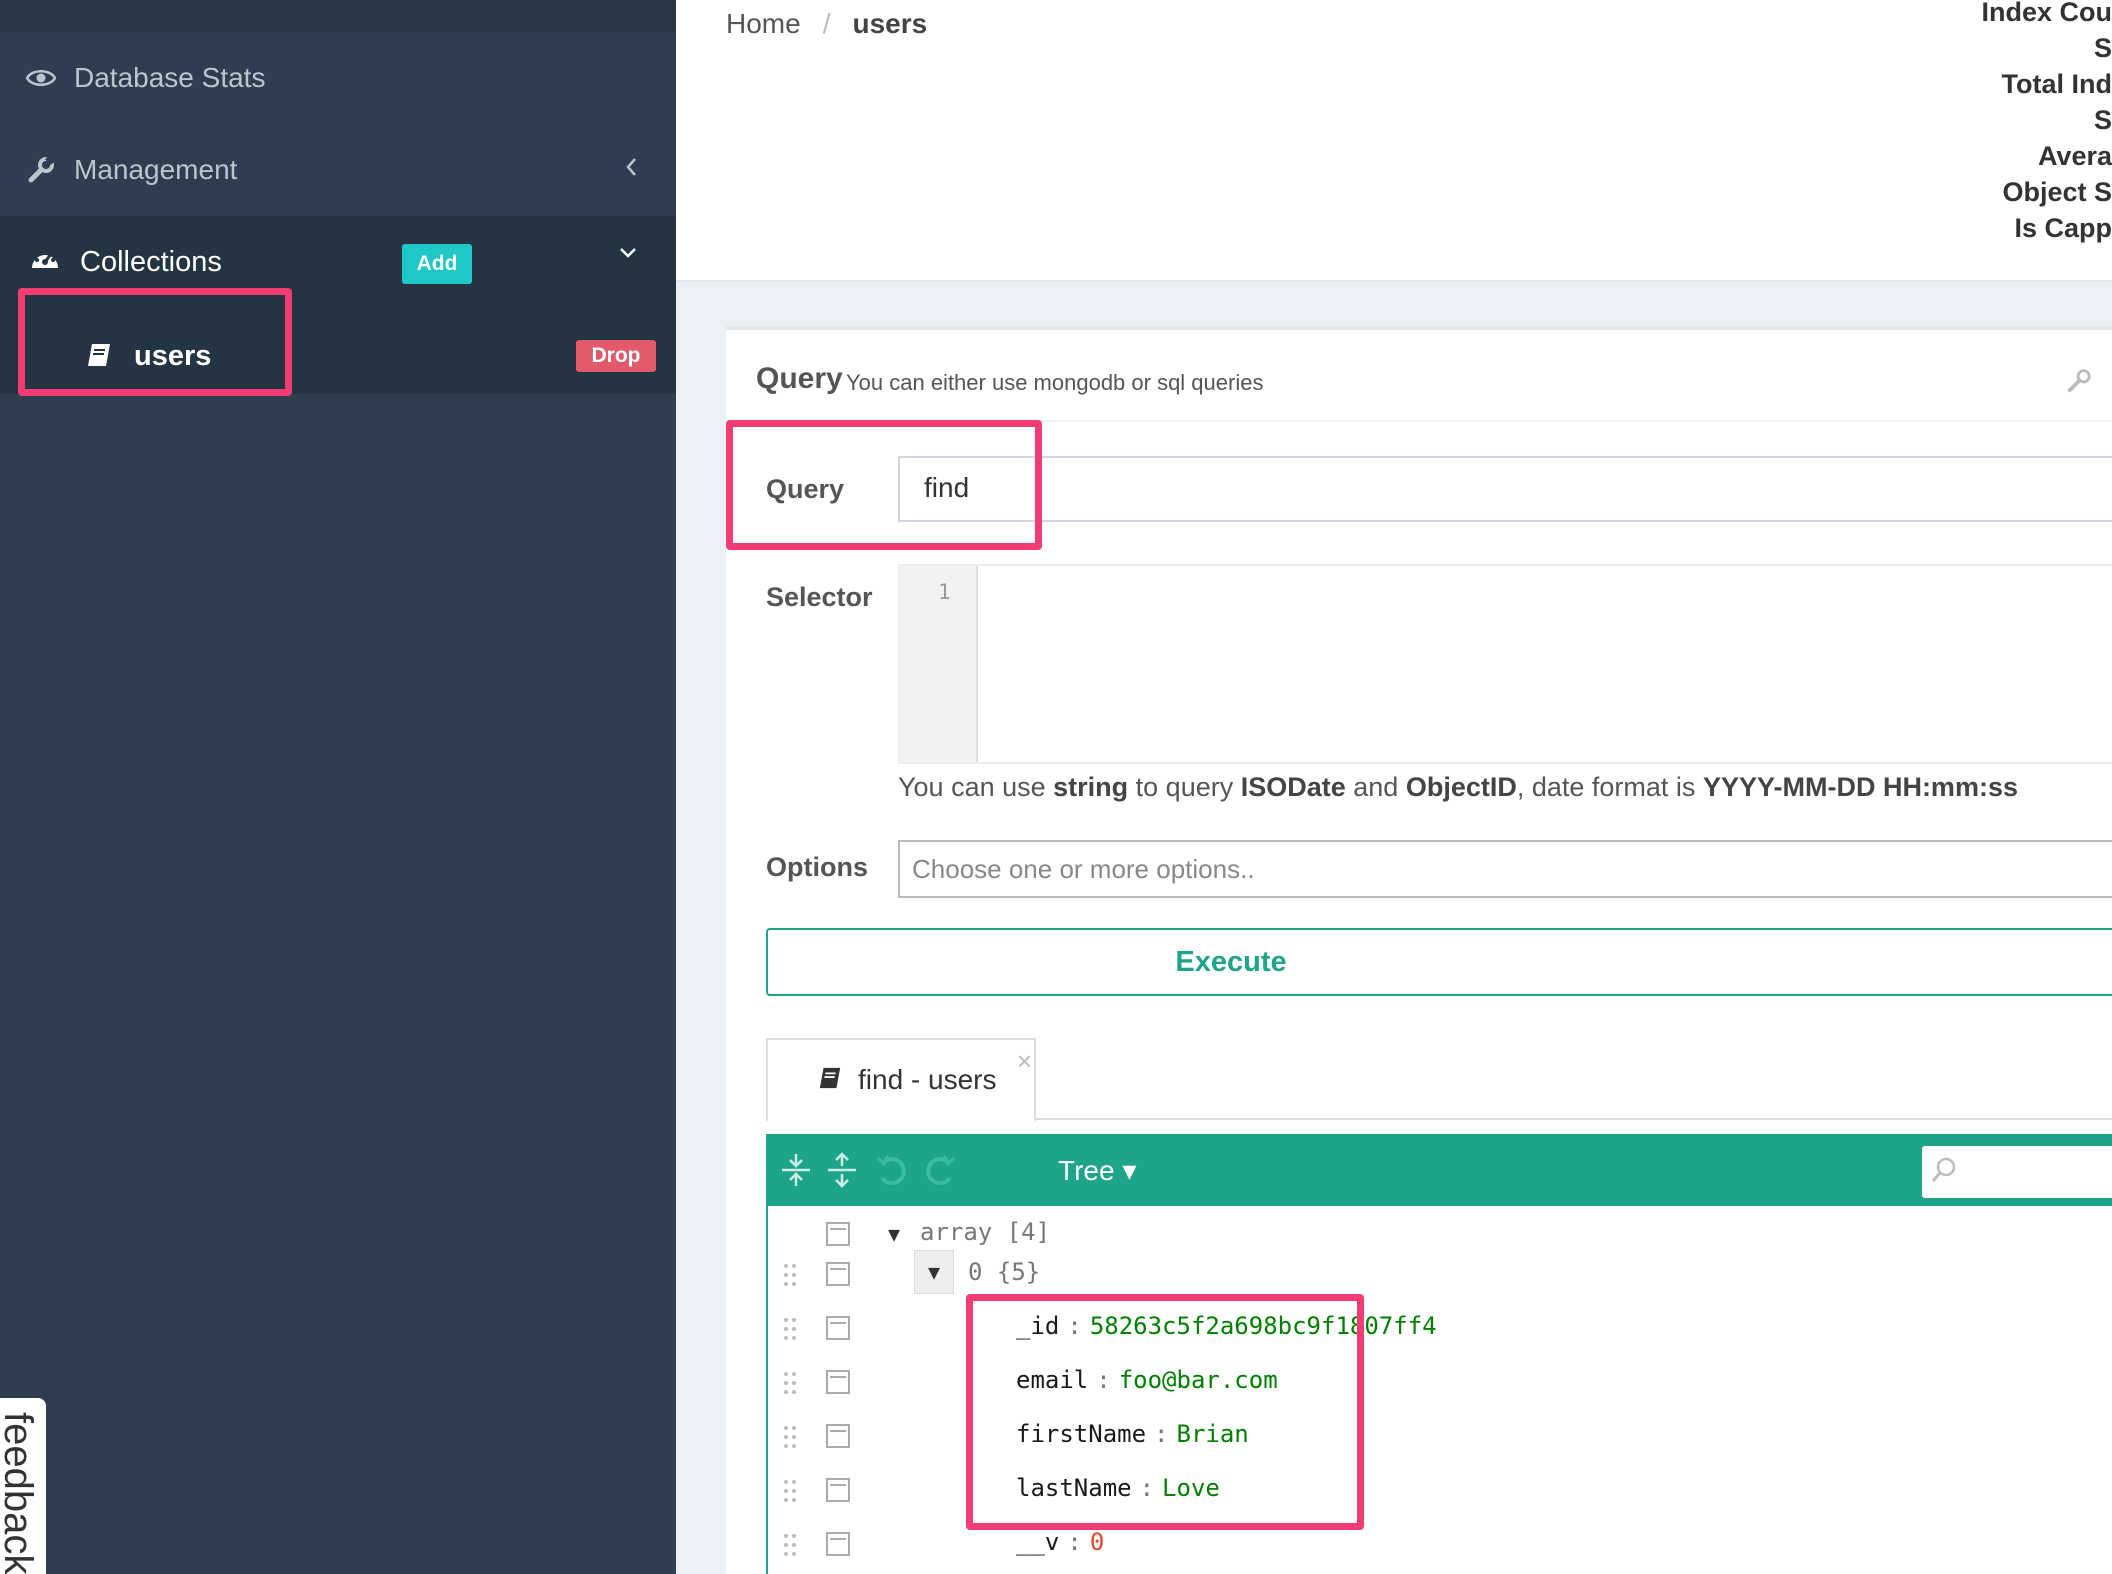  Describe the element at coordinates (890, 23) in the screenshot. I see `breadcrumb-current: users` at that location.